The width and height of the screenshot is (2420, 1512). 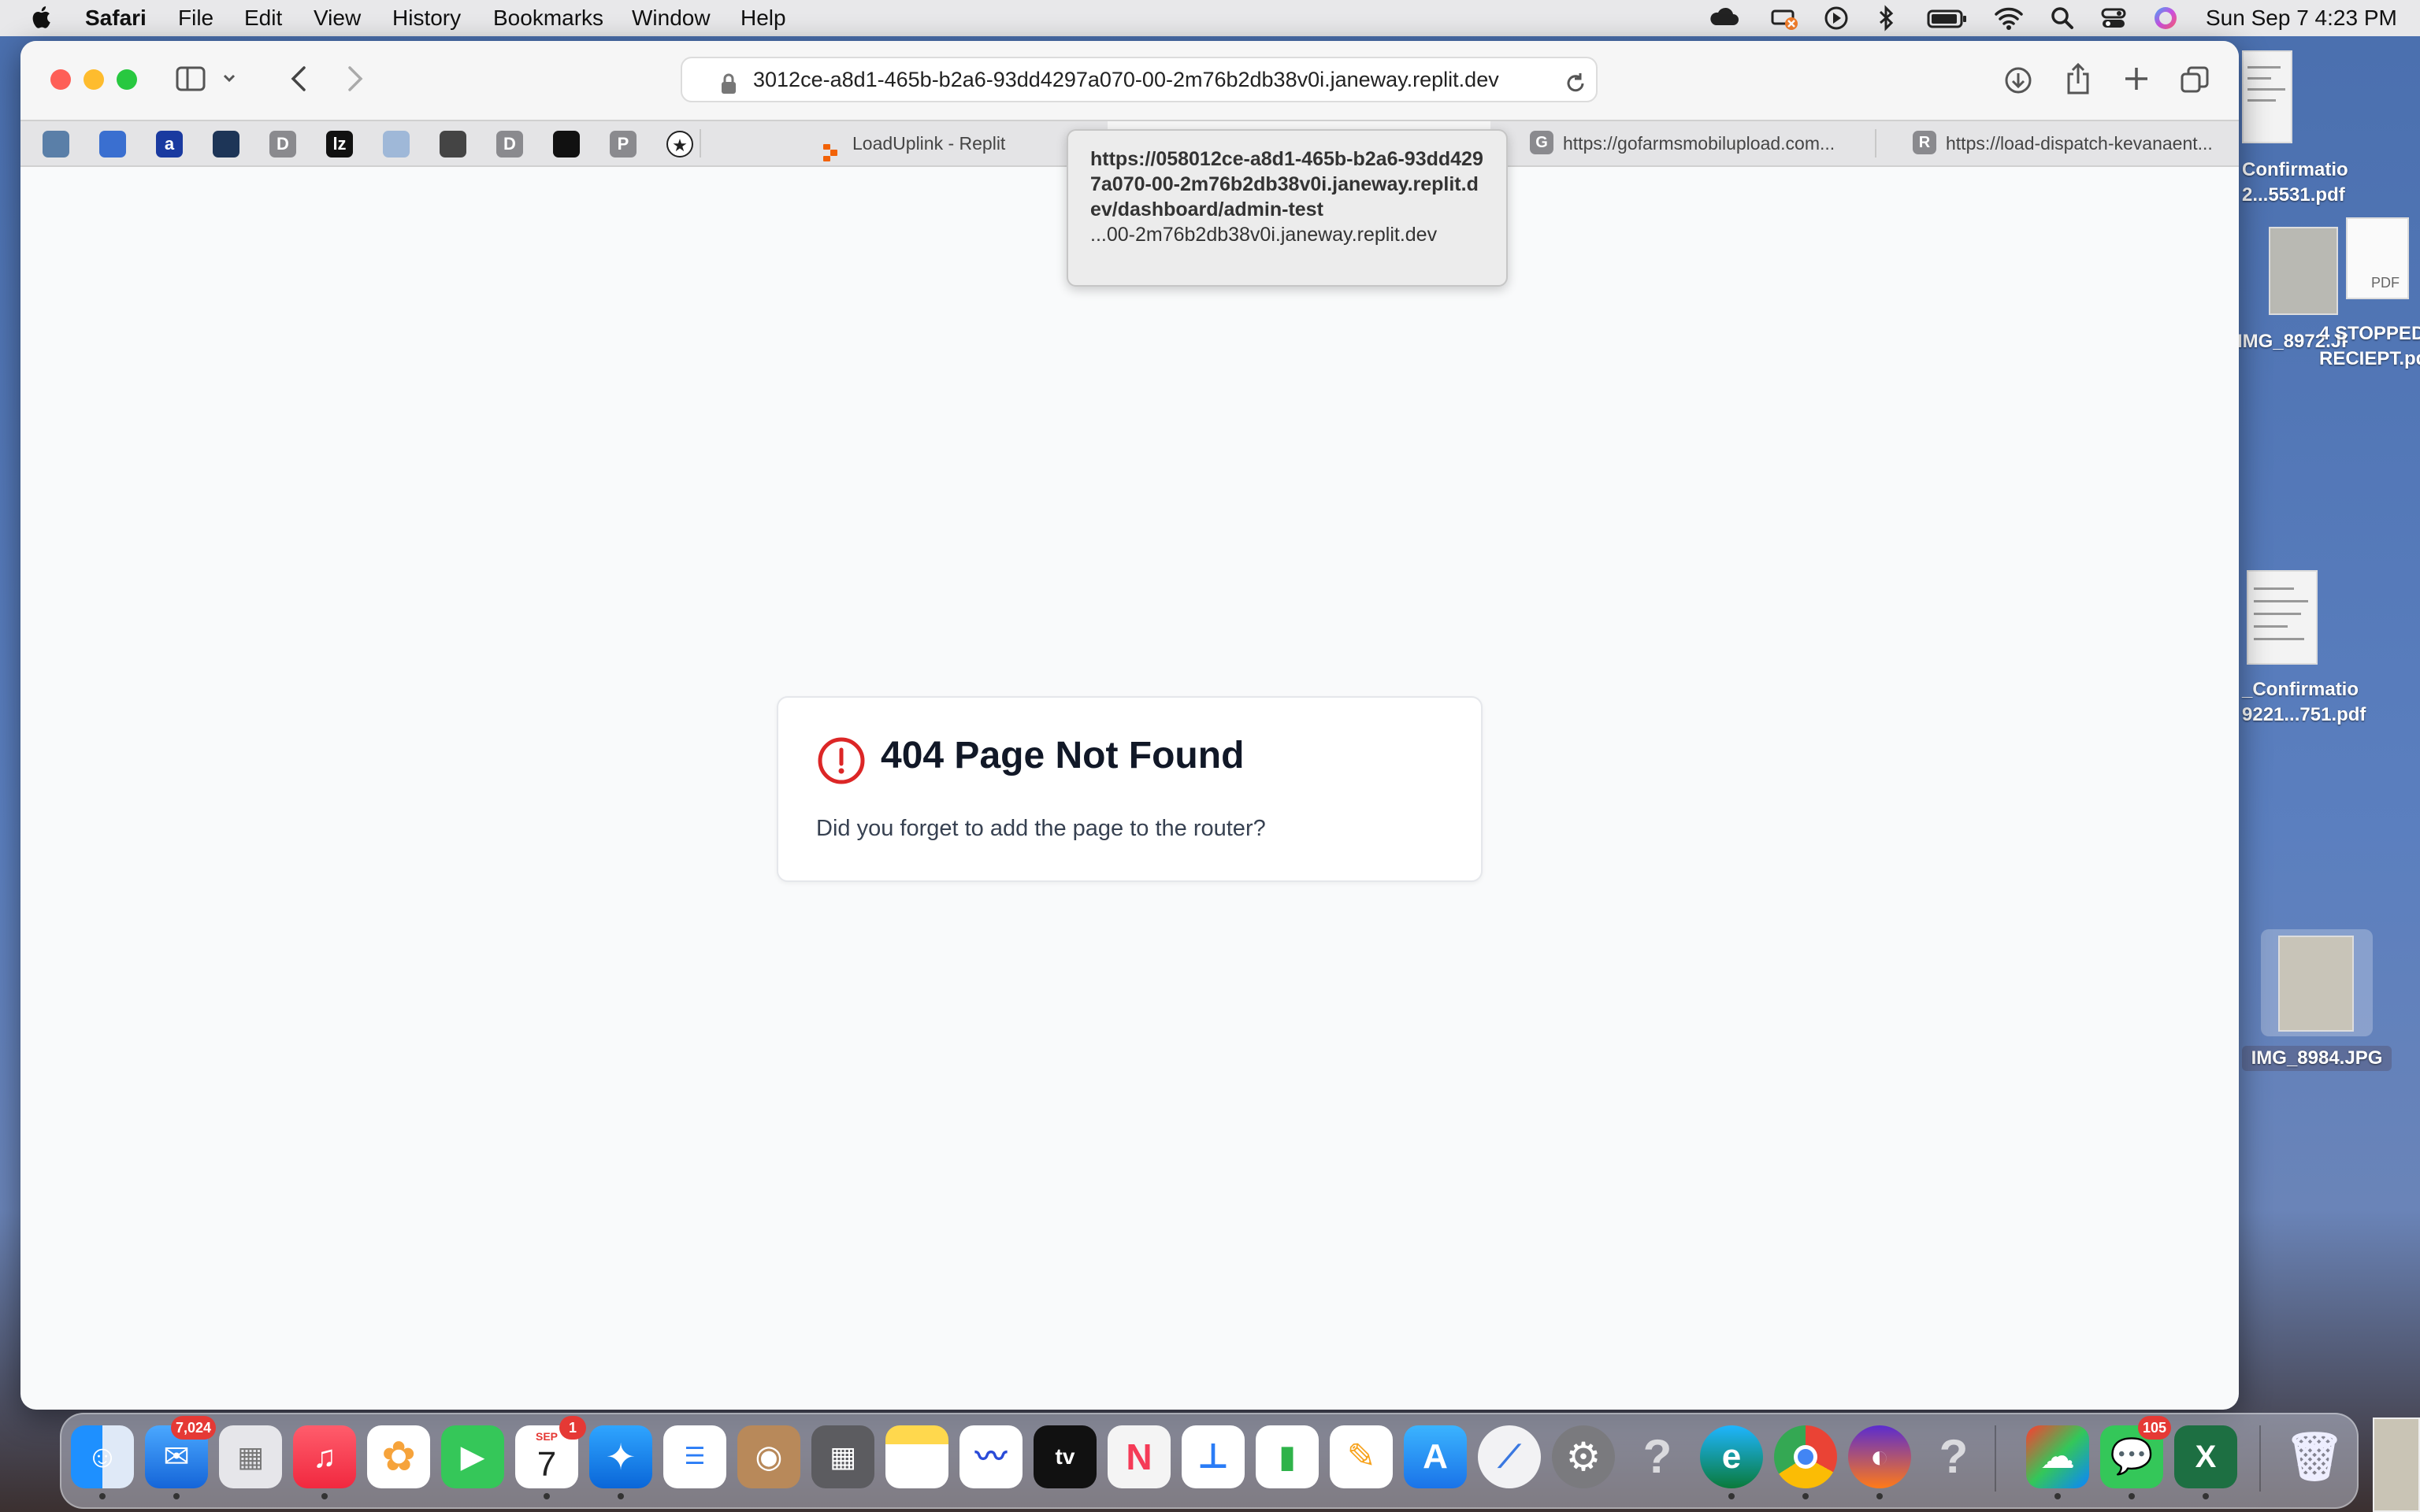 I want to click on wifi-icon, so click(x=2009, y=18).